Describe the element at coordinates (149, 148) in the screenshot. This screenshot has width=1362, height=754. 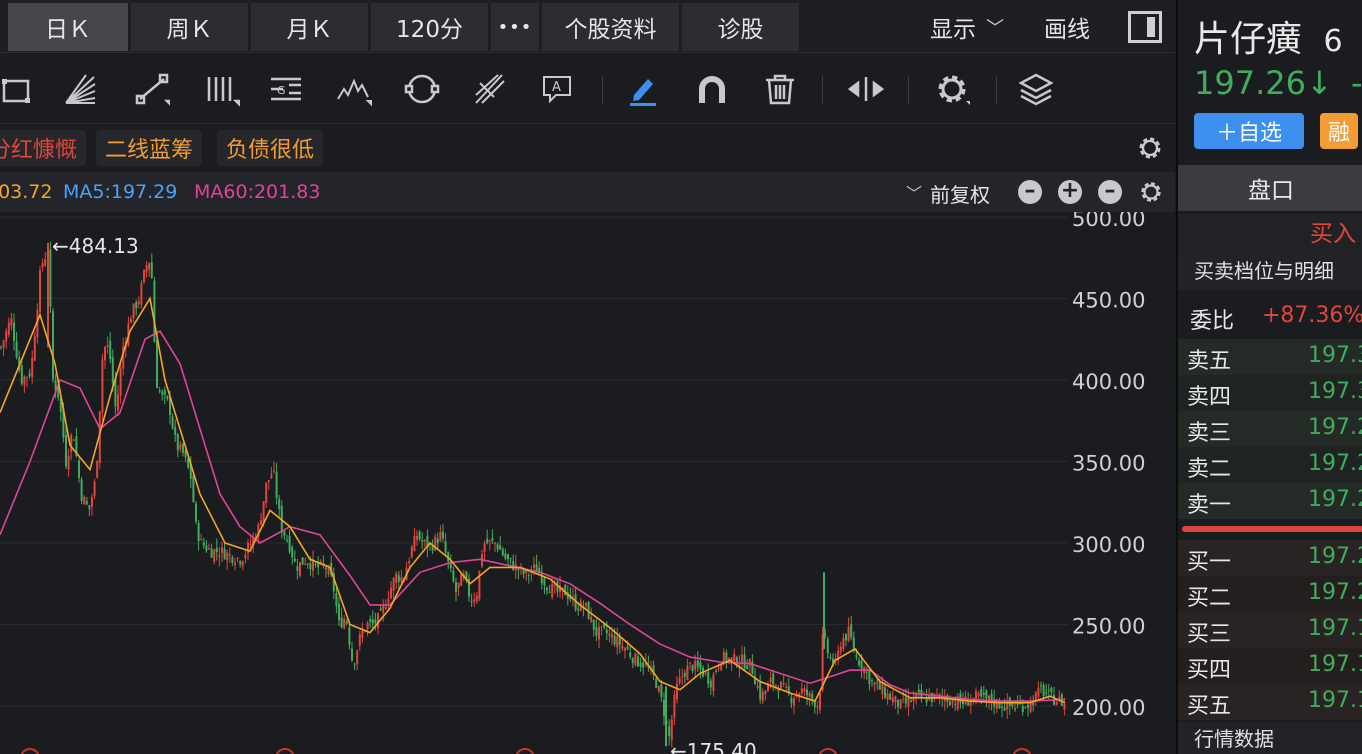
I see `tag-blue-chip: 二线蓝筹` at that location.